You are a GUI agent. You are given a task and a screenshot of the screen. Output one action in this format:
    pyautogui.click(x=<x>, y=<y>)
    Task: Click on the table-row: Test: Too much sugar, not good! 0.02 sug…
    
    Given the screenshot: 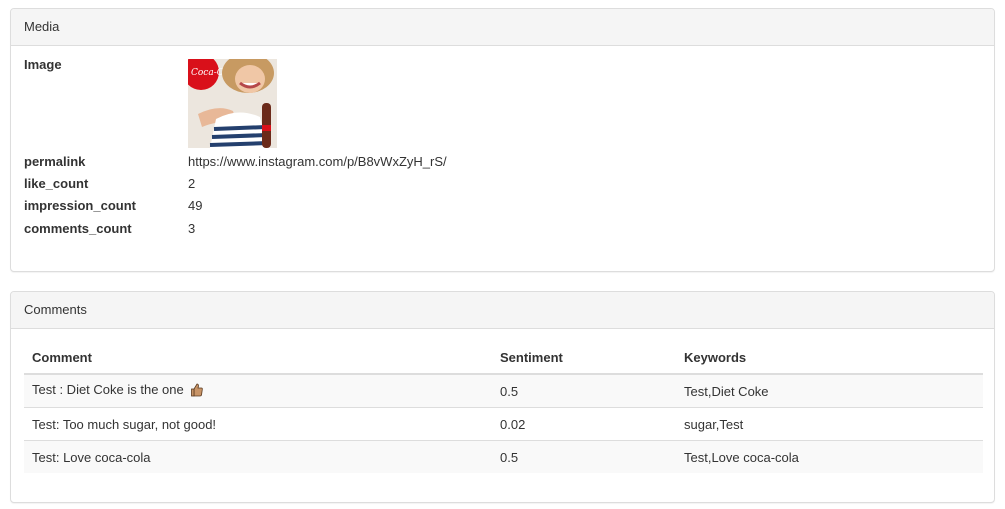 What is the action you would take?
    pyautogui.click(x=503, y=424)
    